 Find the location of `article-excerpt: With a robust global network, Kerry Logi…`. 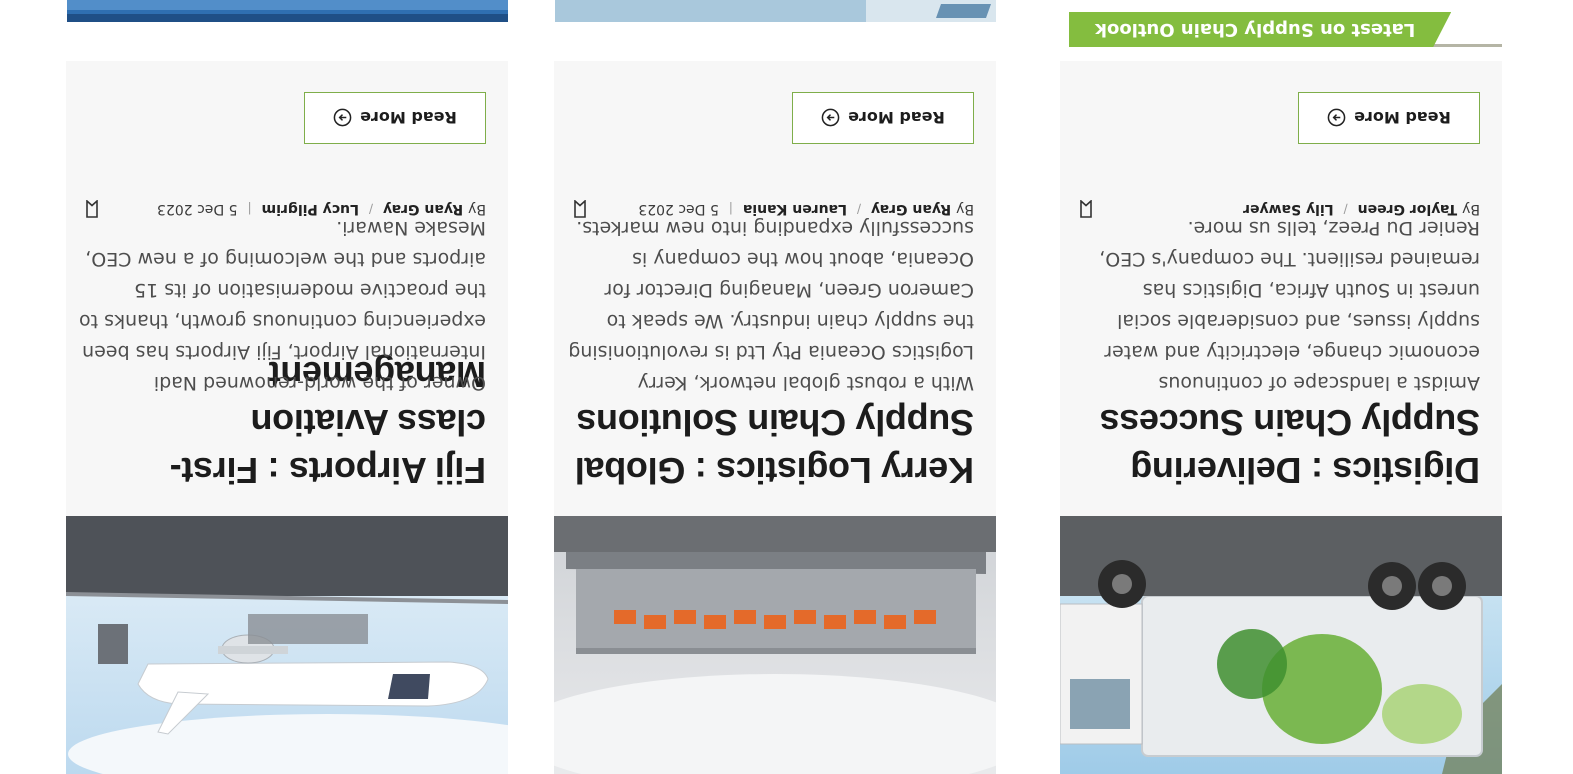

article-excerpt: With a robust global network, Kerry Logi… is located at coordinates (771, 305).